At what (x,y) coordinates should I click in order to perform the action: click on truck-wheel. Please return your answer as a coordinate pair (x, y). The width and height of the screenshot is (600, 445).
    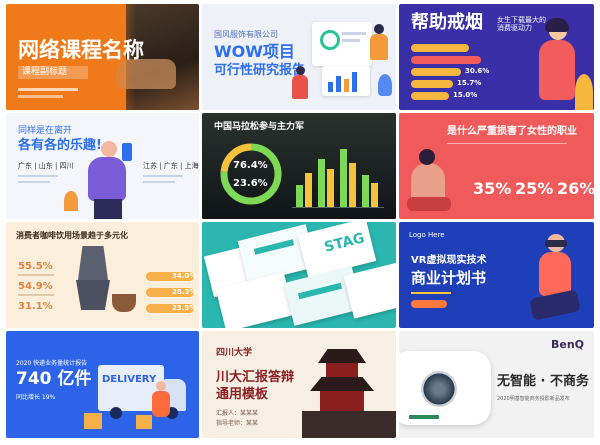
    Looking at the image, I should click on (116, 413).